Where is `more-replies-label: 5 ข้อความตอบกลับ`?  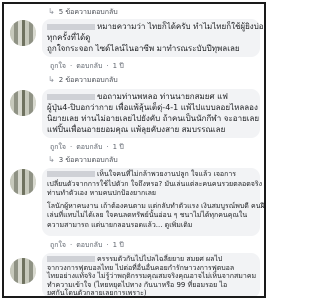
more-replies-label: 5 ข้อความตอบกลับ is located at coordinates (88, 12).